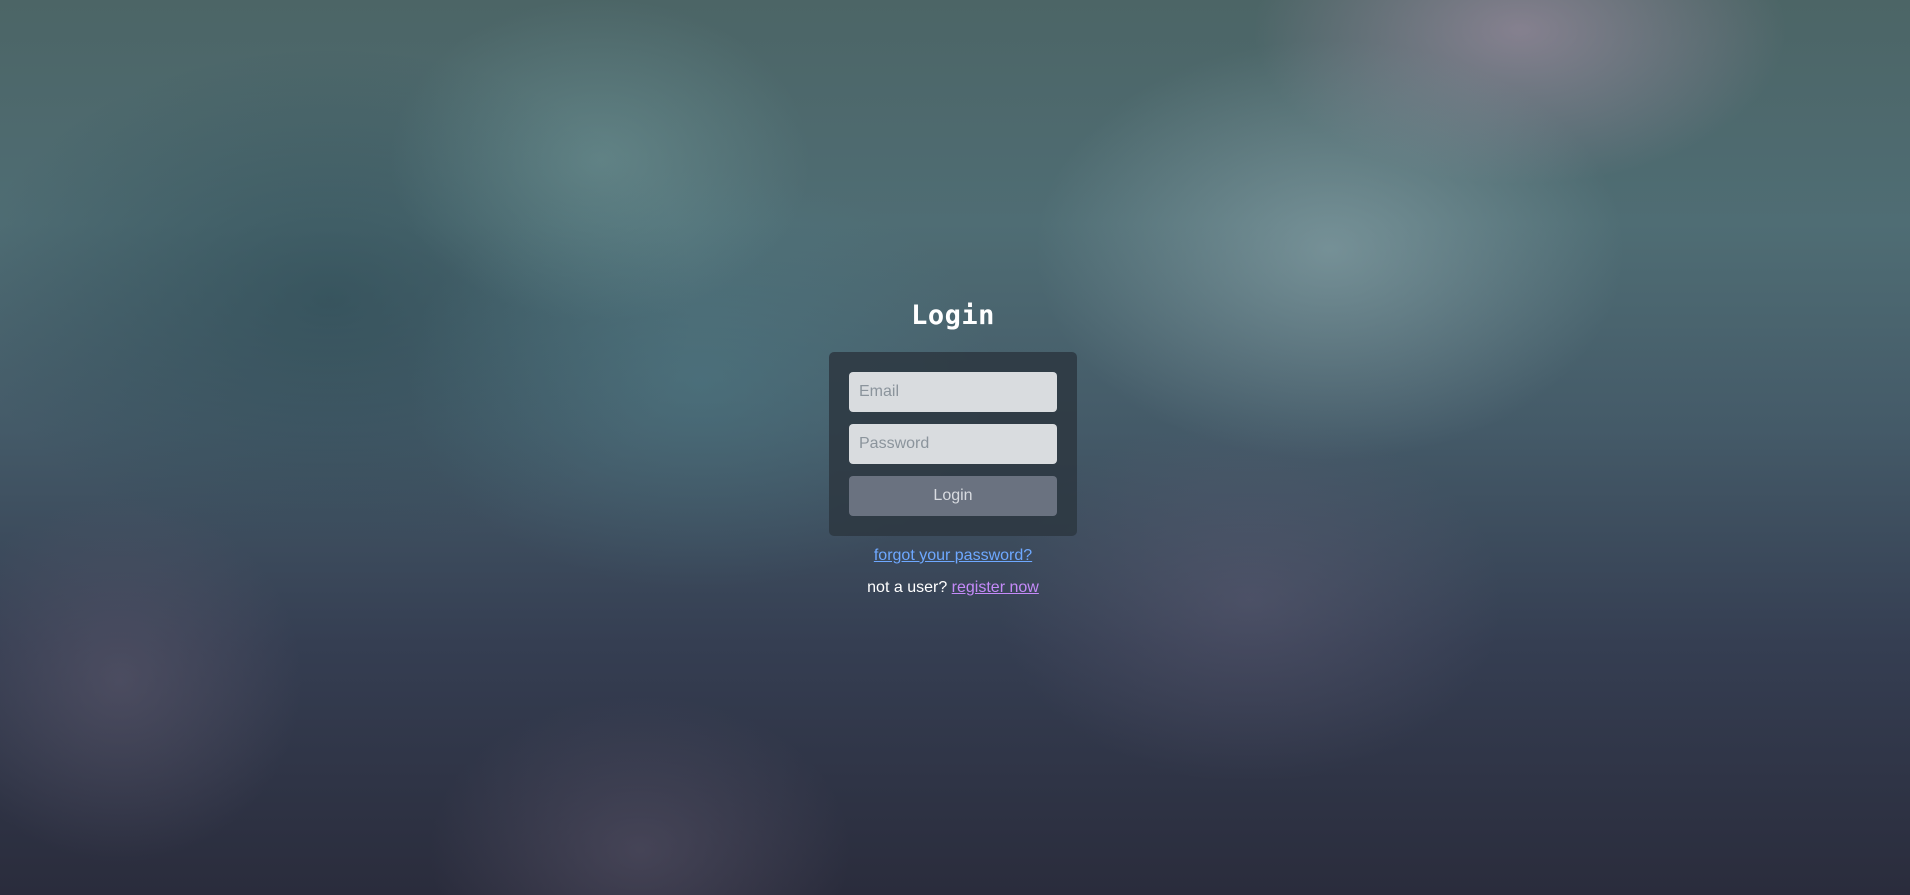  Describe the element at coordinates (995, 587) in the screenshot. I see `register-link: register now` at that location.